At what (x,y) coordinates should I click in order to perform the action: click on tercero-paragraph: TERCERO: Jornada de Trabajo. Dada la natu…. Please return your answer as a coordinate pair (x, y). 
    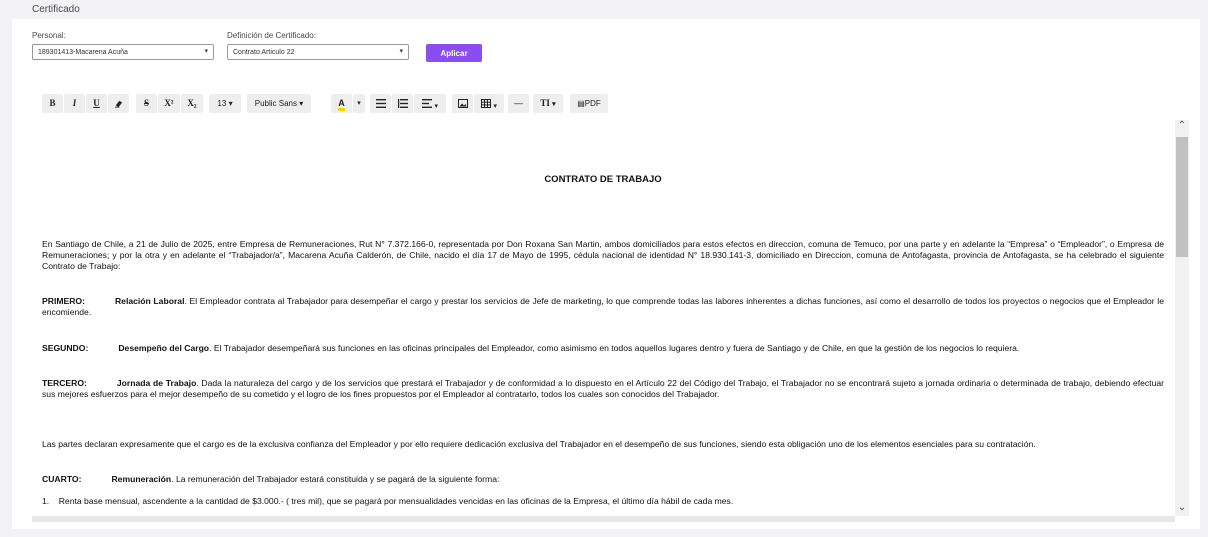
    Looking at the image, I should click on (603, 389).